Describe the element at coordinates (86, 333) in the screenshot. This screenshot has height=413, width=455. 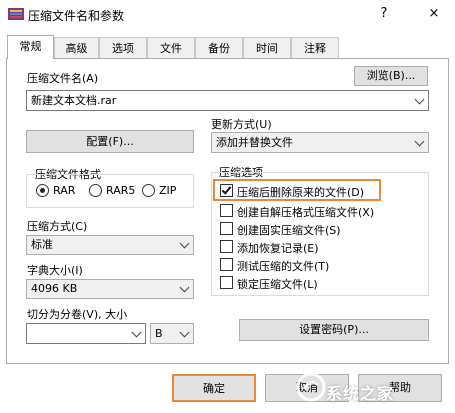
I see `split-volume-combobox` at that location.